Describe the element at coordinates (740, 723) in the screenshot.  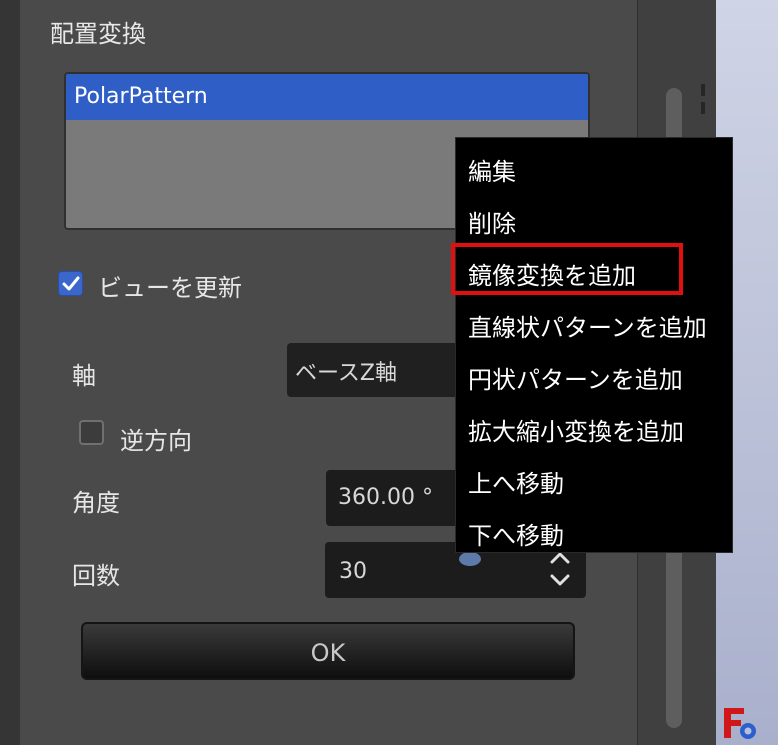
I see `freecad-logo-icon` at that location.